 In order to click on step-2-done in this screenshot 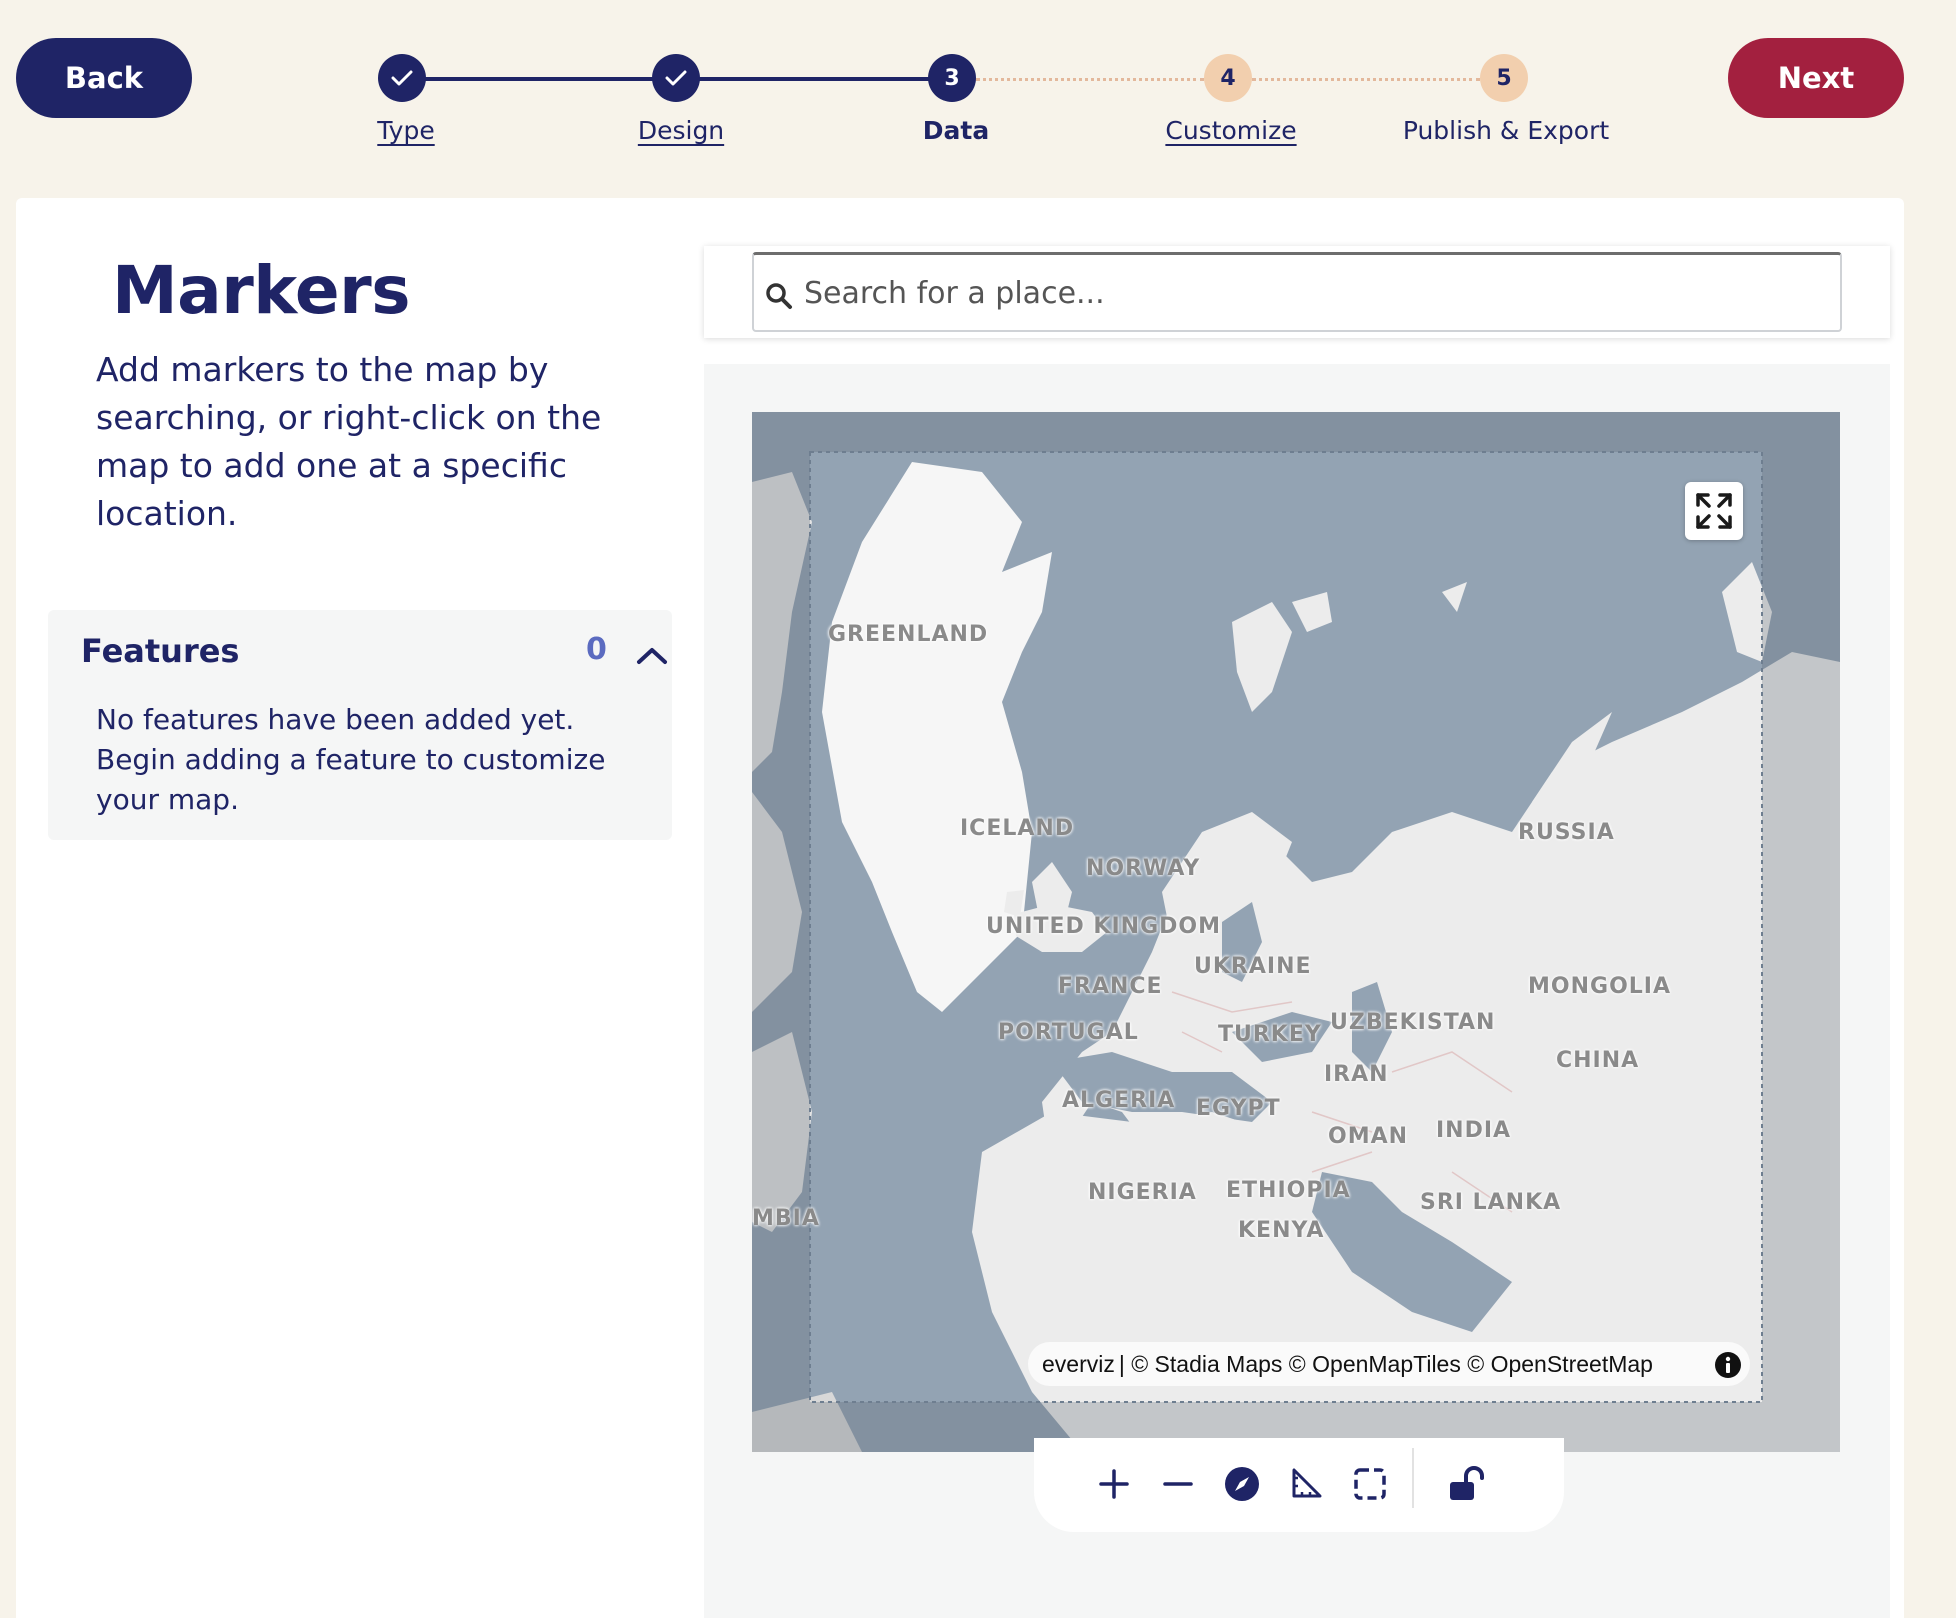, I will do `click(676, 78)`.